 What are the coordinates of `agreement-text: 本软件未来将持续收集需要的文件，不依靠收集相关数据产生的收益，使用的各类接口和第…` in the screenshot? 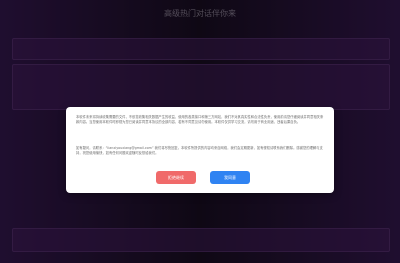 It's located at (200, 120).